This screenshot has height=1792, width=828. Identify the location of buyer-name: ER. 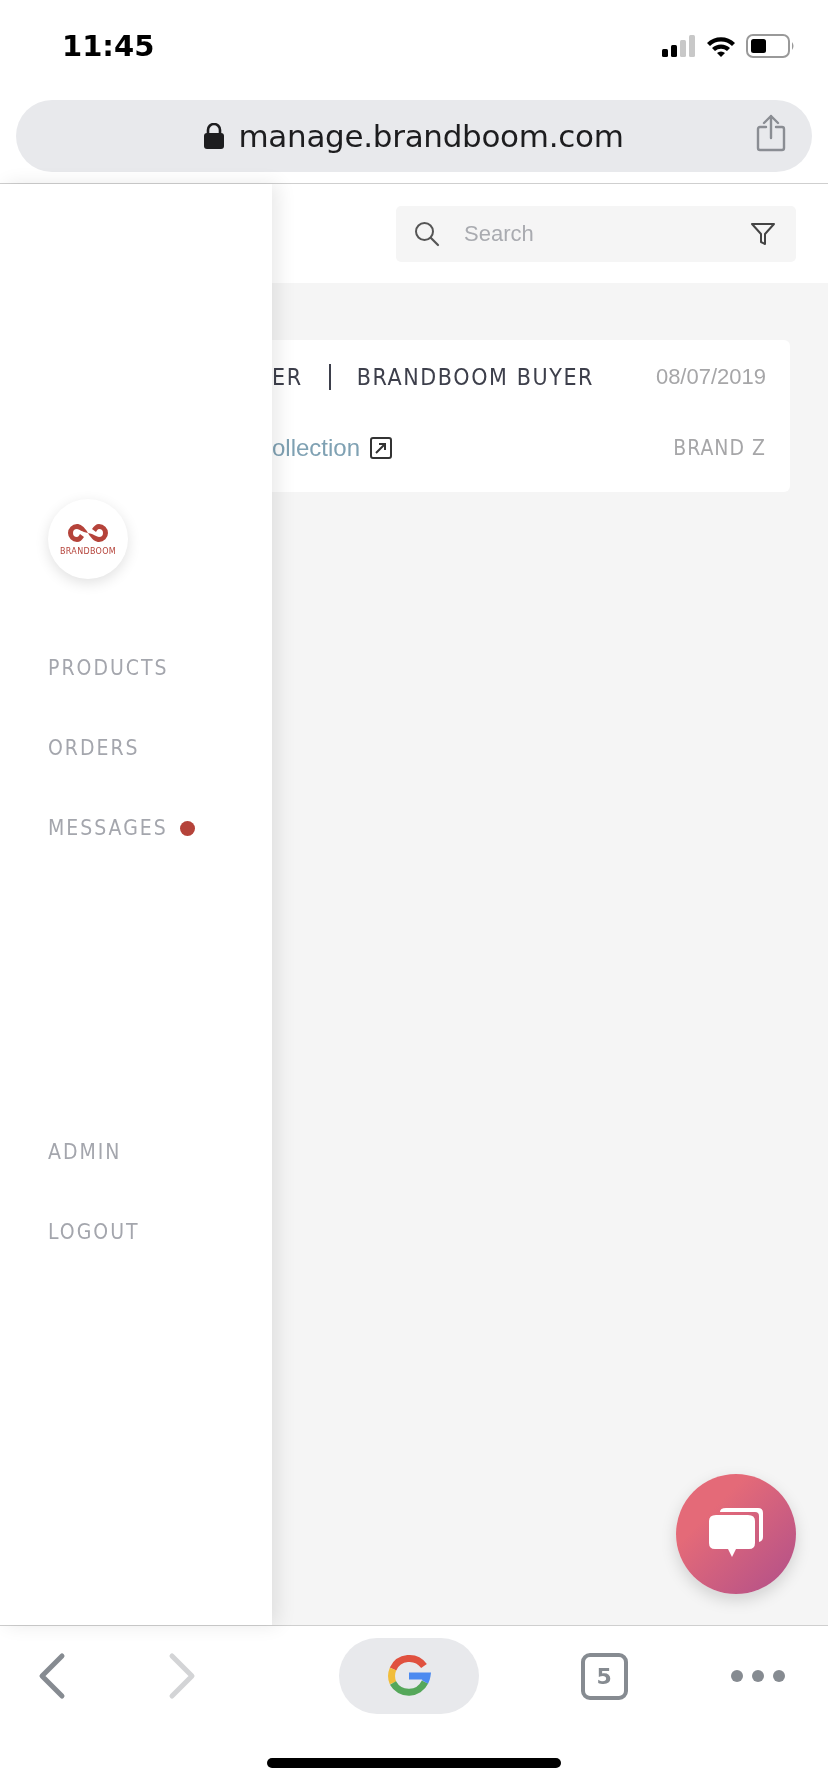
(287, 377).